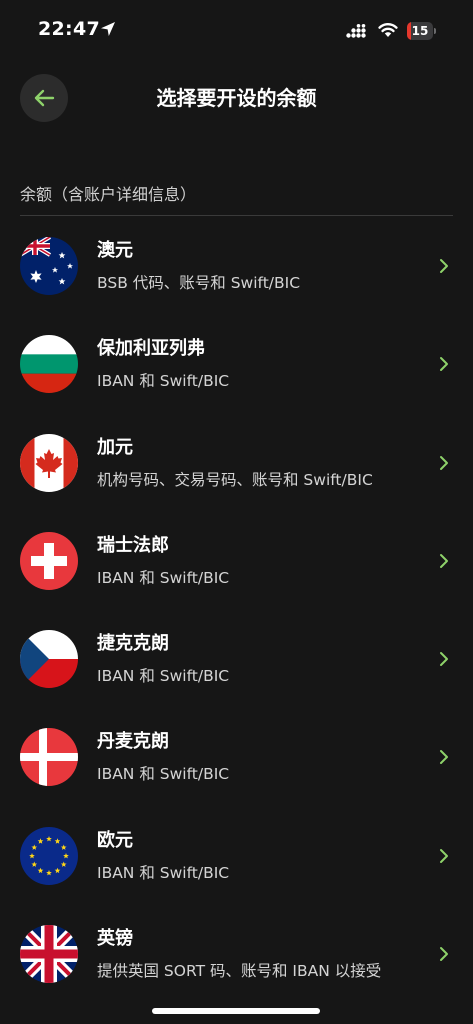 This screenshot has height=1024, width=473. I want to click on page-title: 选择要开设的余额, so click(236, 98).